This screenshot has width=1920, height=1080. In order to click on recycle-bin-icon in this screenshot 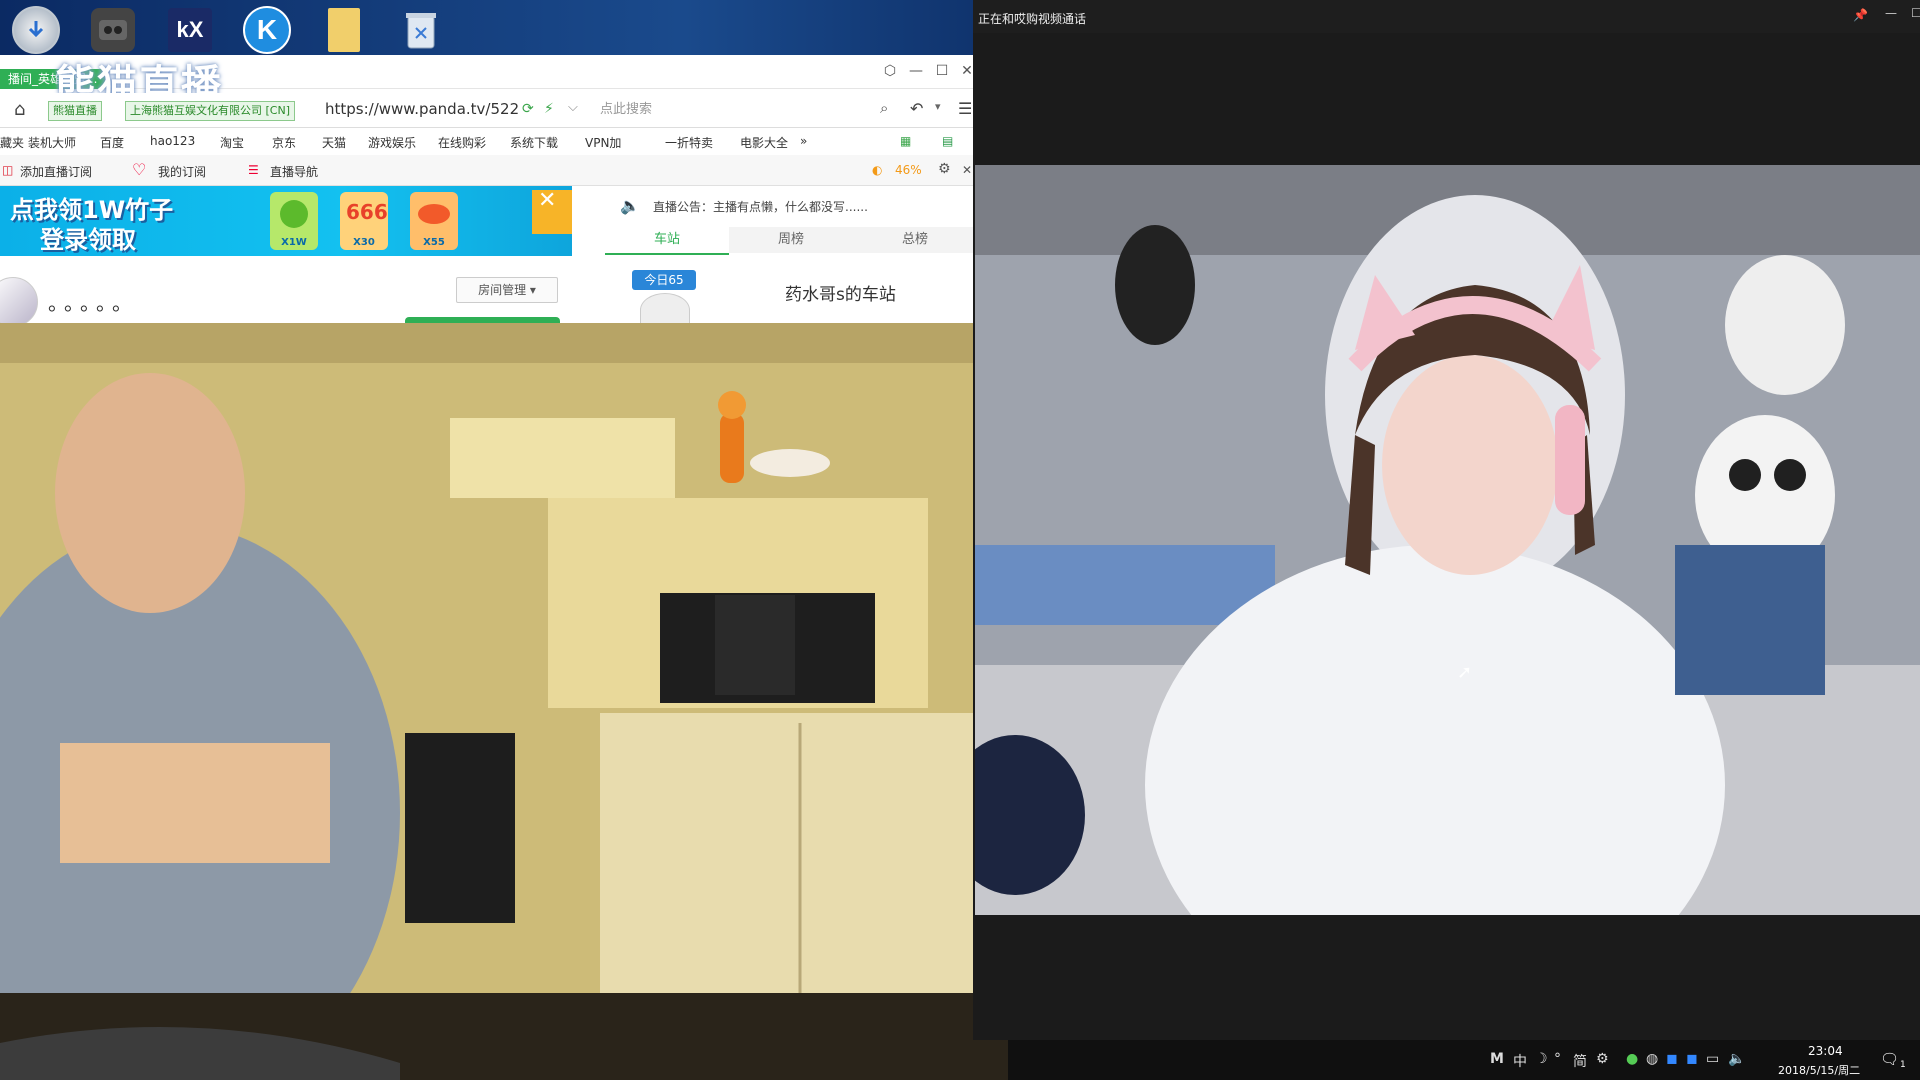, I will do `click(421, 30)`.